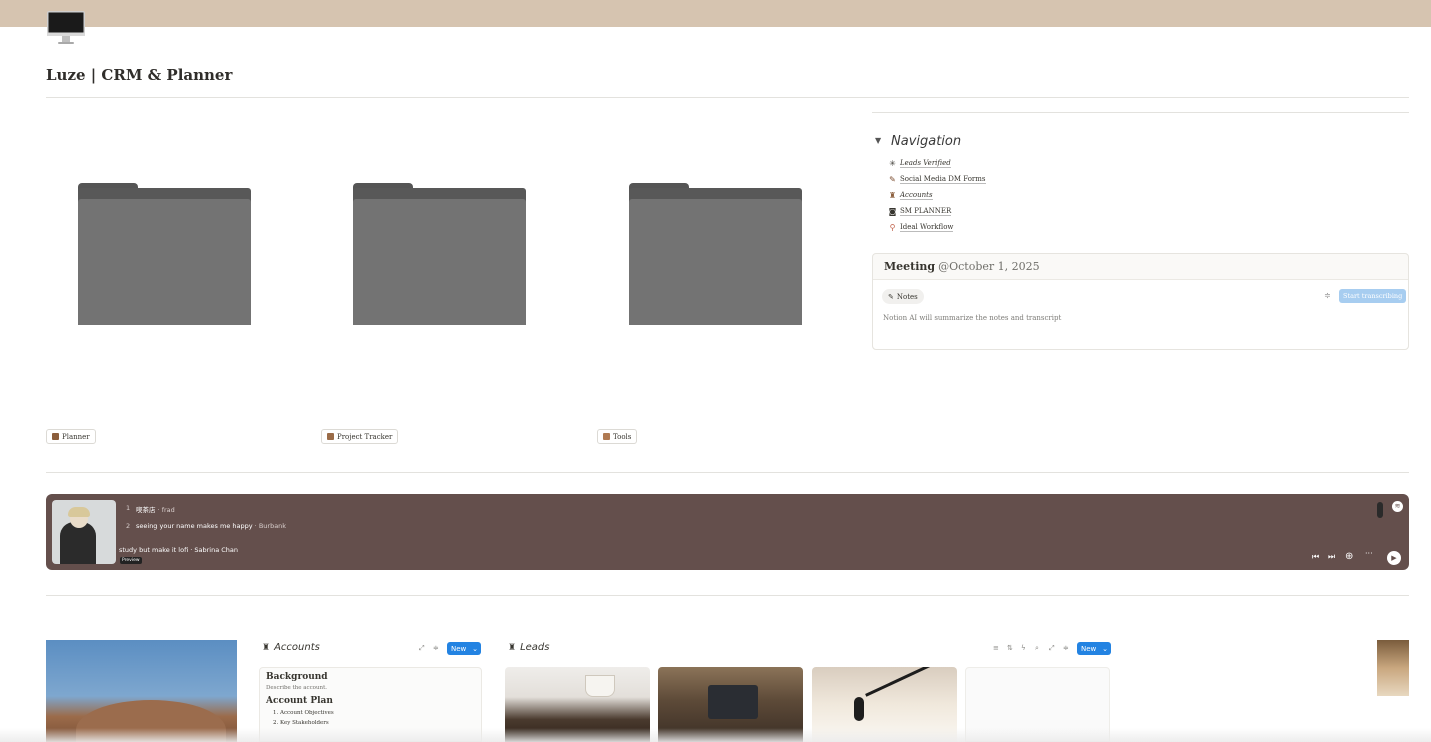  What do you see at coordinates (989, 266) in the screenshot?
I see `meeting-date: @October 1, 2025` at bounding box center [989, 266].